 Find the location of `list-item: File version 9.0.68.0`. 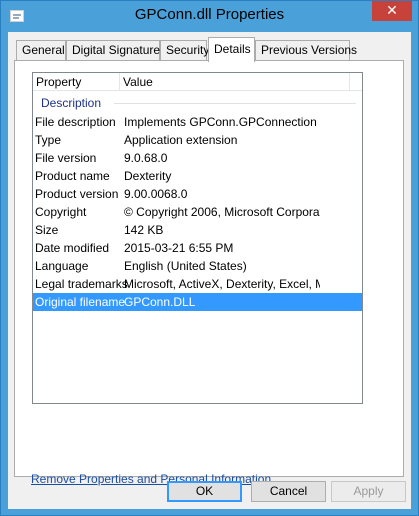

list-item: File version 9.0.68.0 is located at coordinates (197, 158).